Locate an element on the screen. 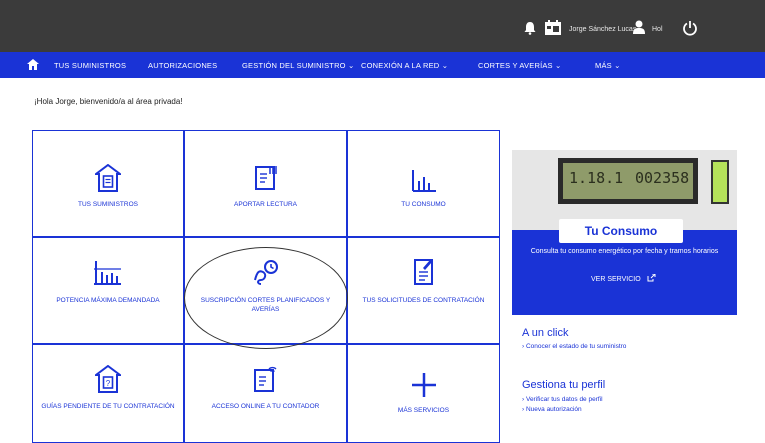  tile-aportar-lectura: APORTAR LECTURA is located at coordinates (265, 183).